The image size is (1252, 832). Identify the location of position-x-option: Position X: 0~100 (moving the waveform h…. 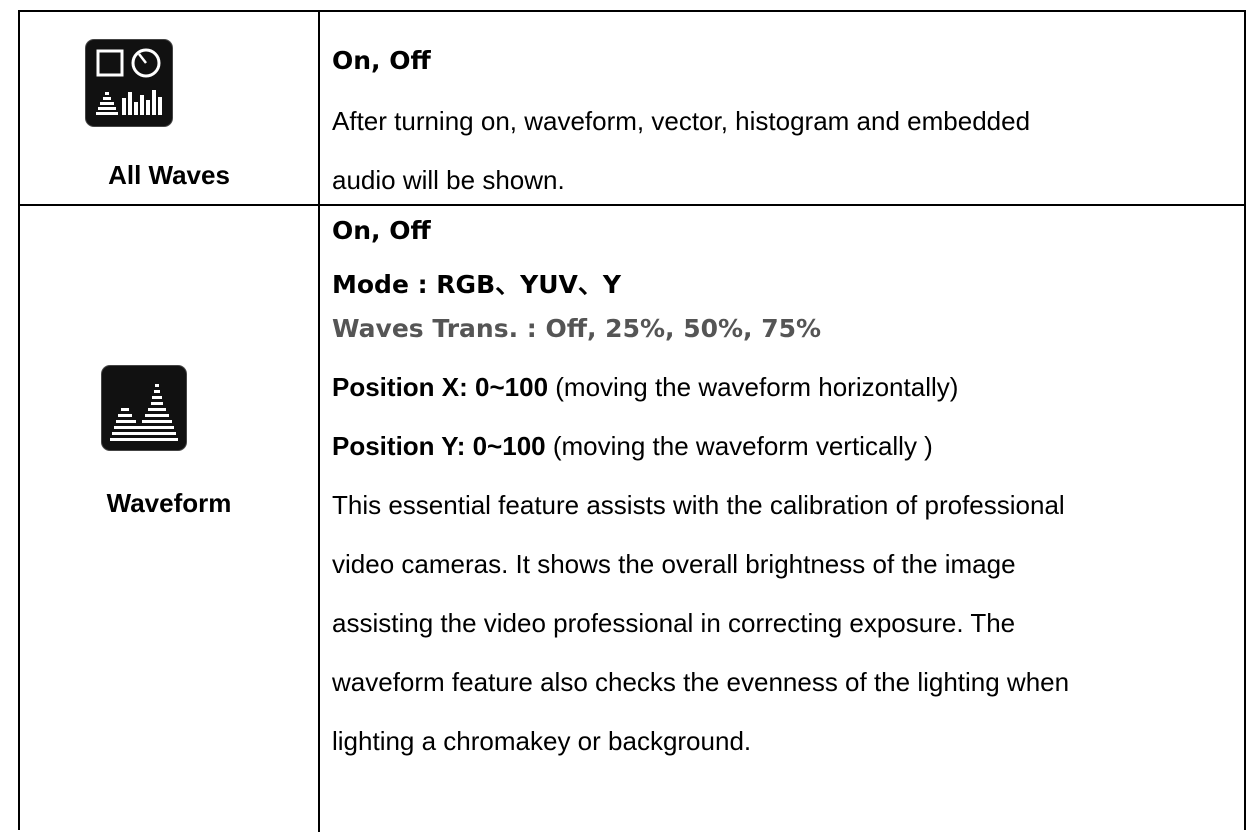
(645, 387).